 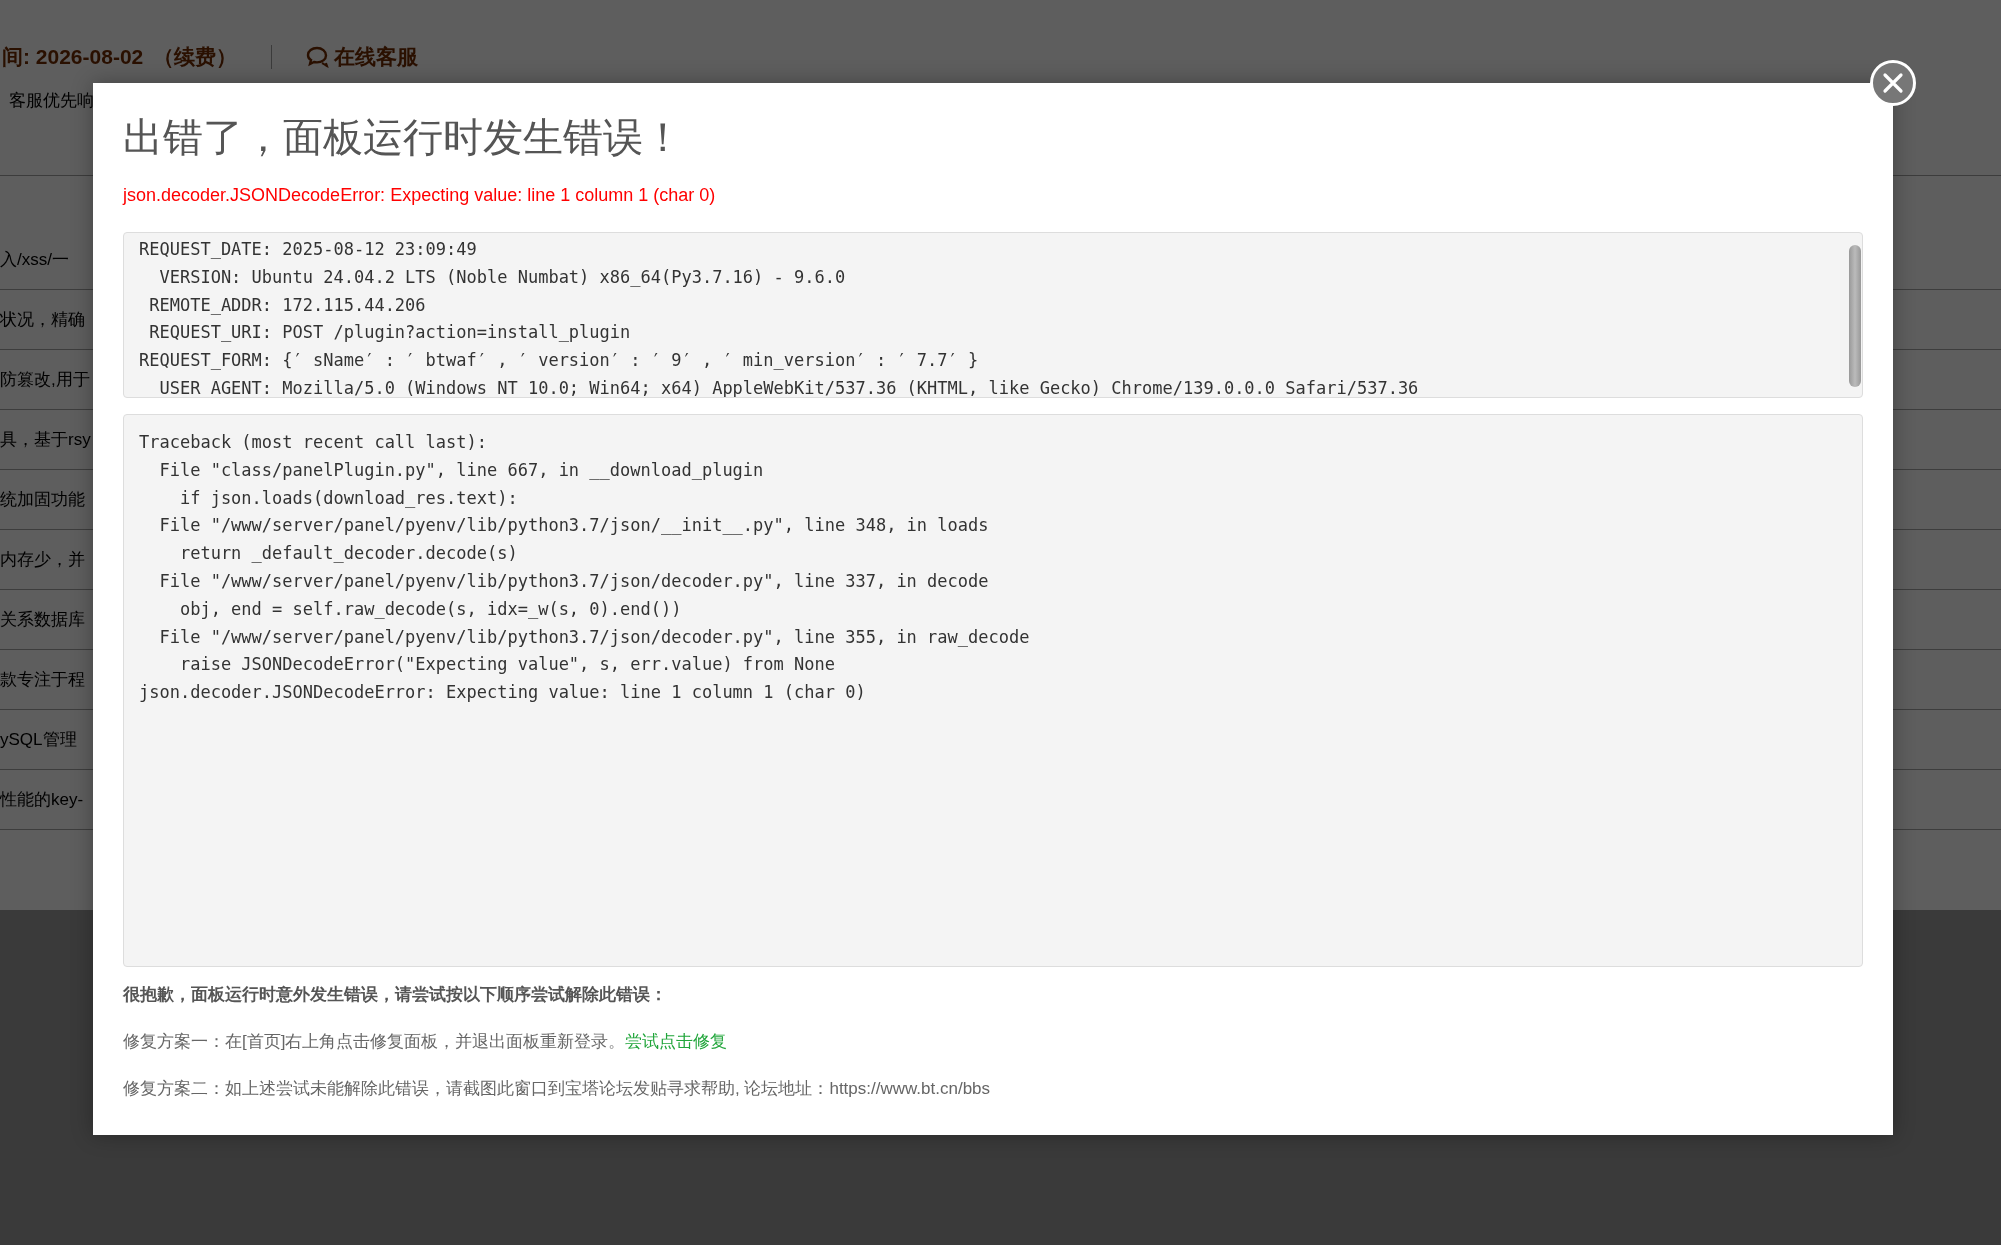 I want to click on plugin-description: 款专注于程, so click(x=42, y=680).